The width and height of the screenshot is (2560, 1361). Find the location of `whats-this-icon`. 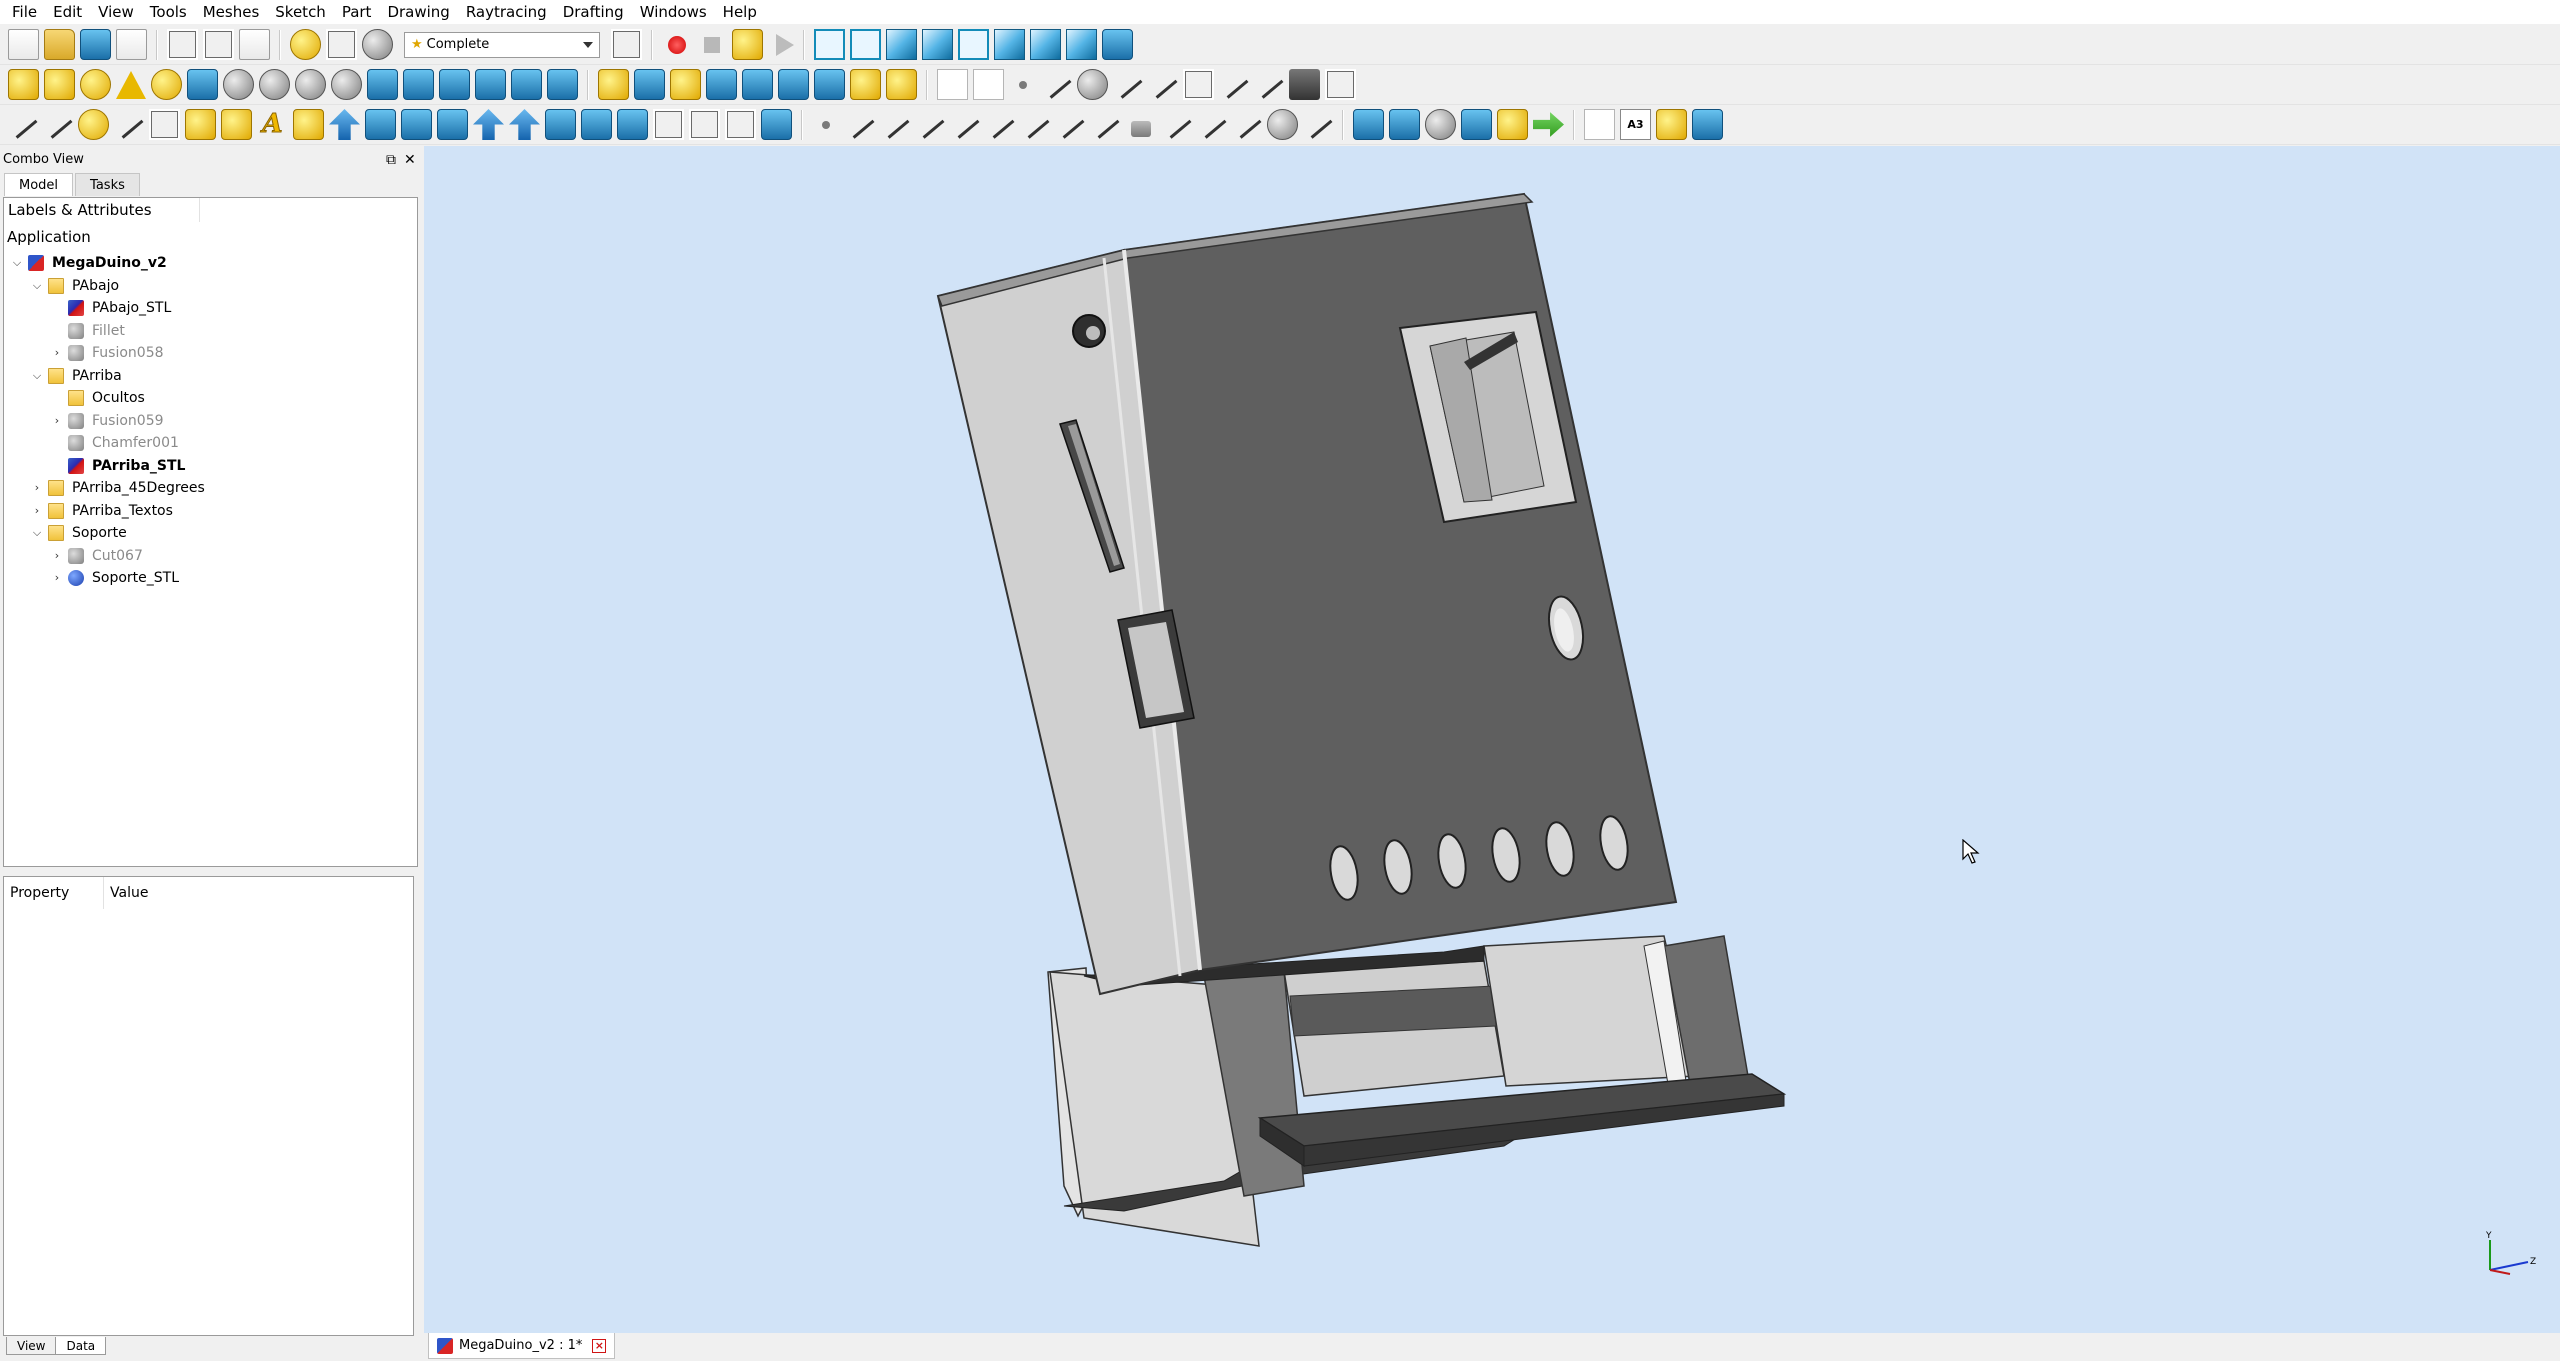

whats-this-icon is located at coordinates (626, 44).